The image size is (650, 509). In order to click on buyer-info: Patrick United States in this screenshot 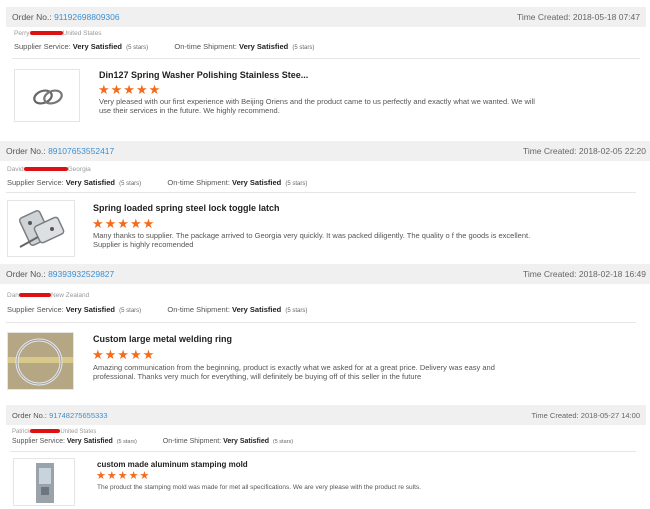, I will do `click(54, 432)`.